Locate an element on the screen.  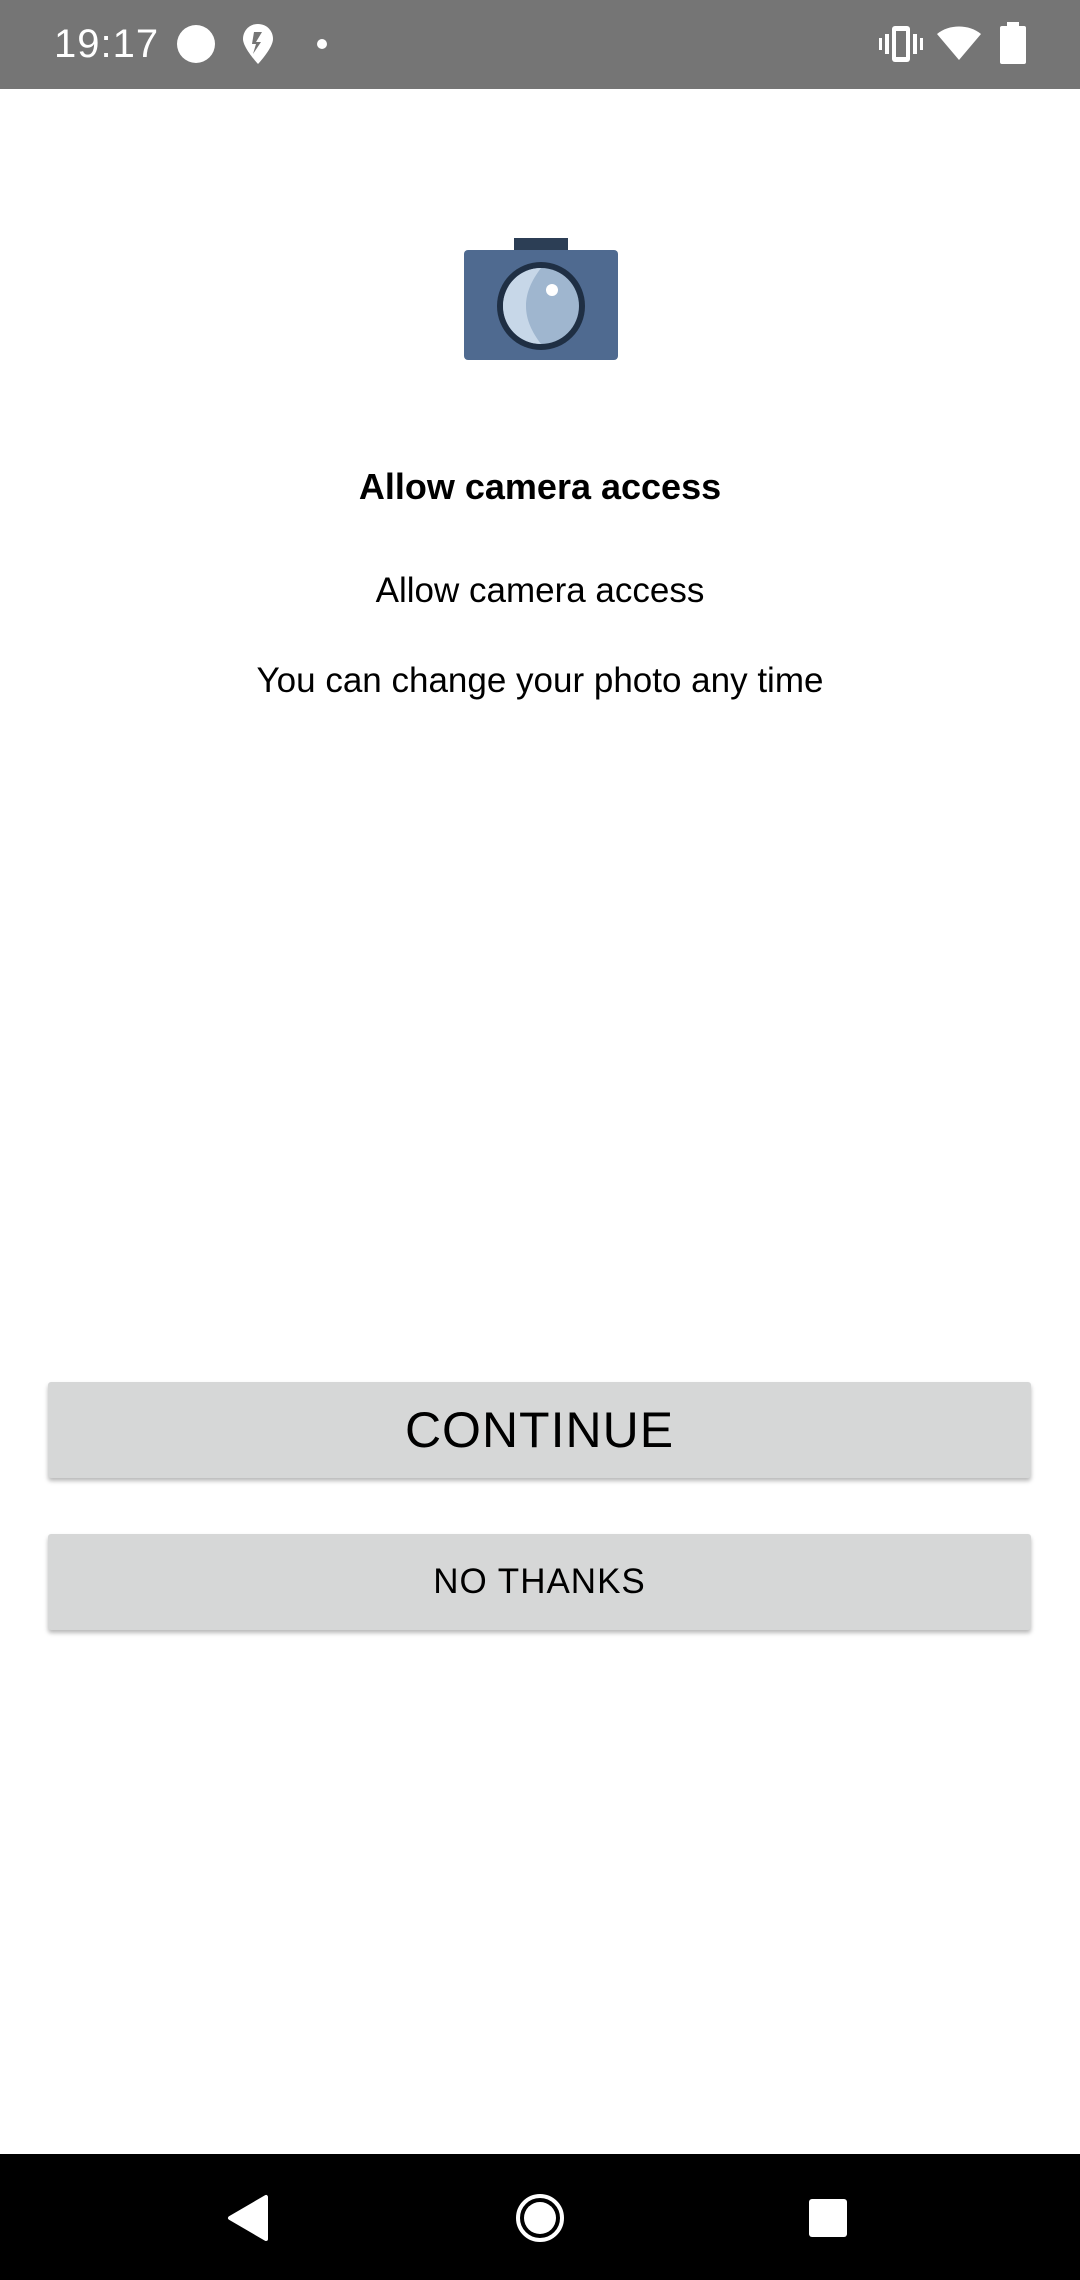
vibrate-icon is located at coordinates (901, 44).